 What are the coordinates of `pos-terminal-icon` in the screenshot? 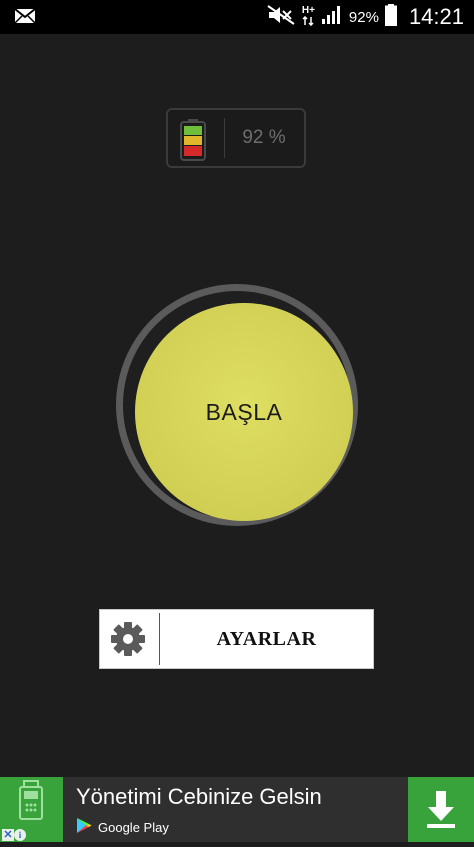 It's located at (31, 800).